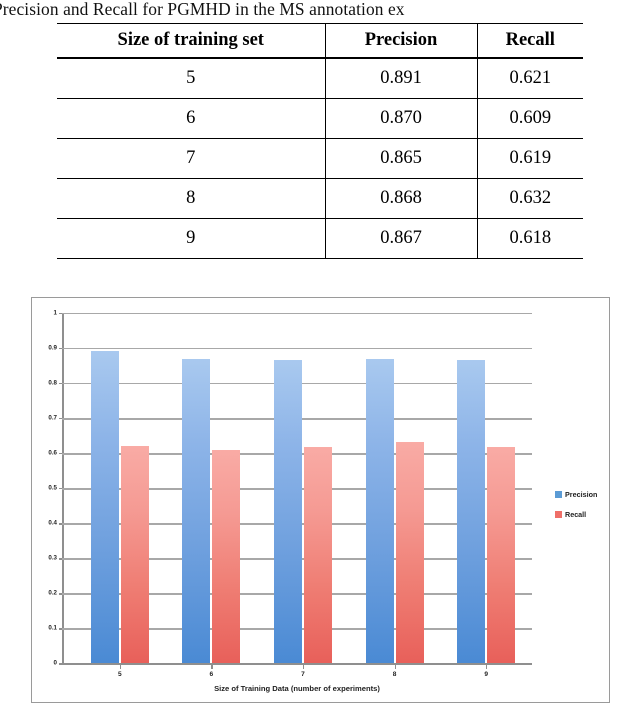 The height and width of the screenshot is (714, 640). Describe the element at coordinates (55, 313) in the screenshot. I see `y-tick-label: 1` at that location.